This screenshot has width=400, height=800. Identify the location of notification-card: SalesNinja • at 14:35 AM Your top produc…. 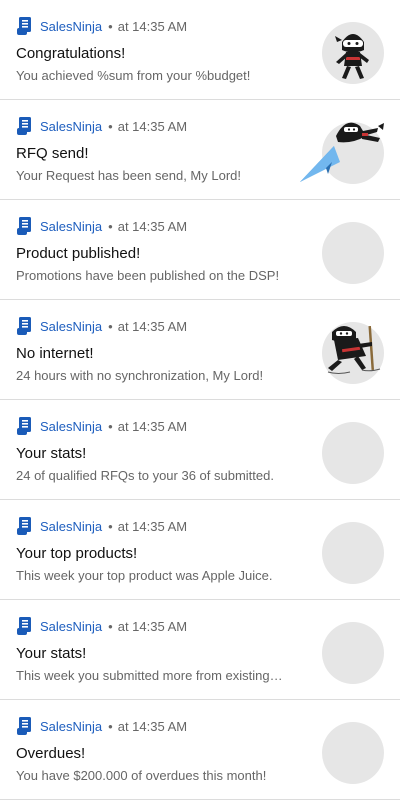
(200, 550).